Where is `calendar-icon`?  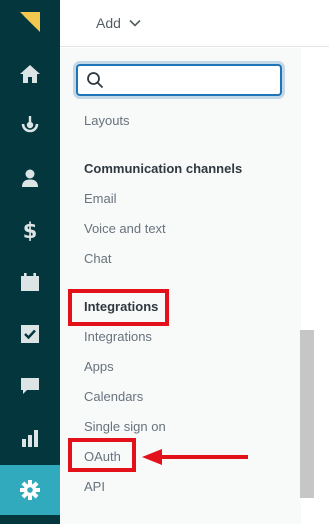
calendar-icon is located at coordinates (30, 282).